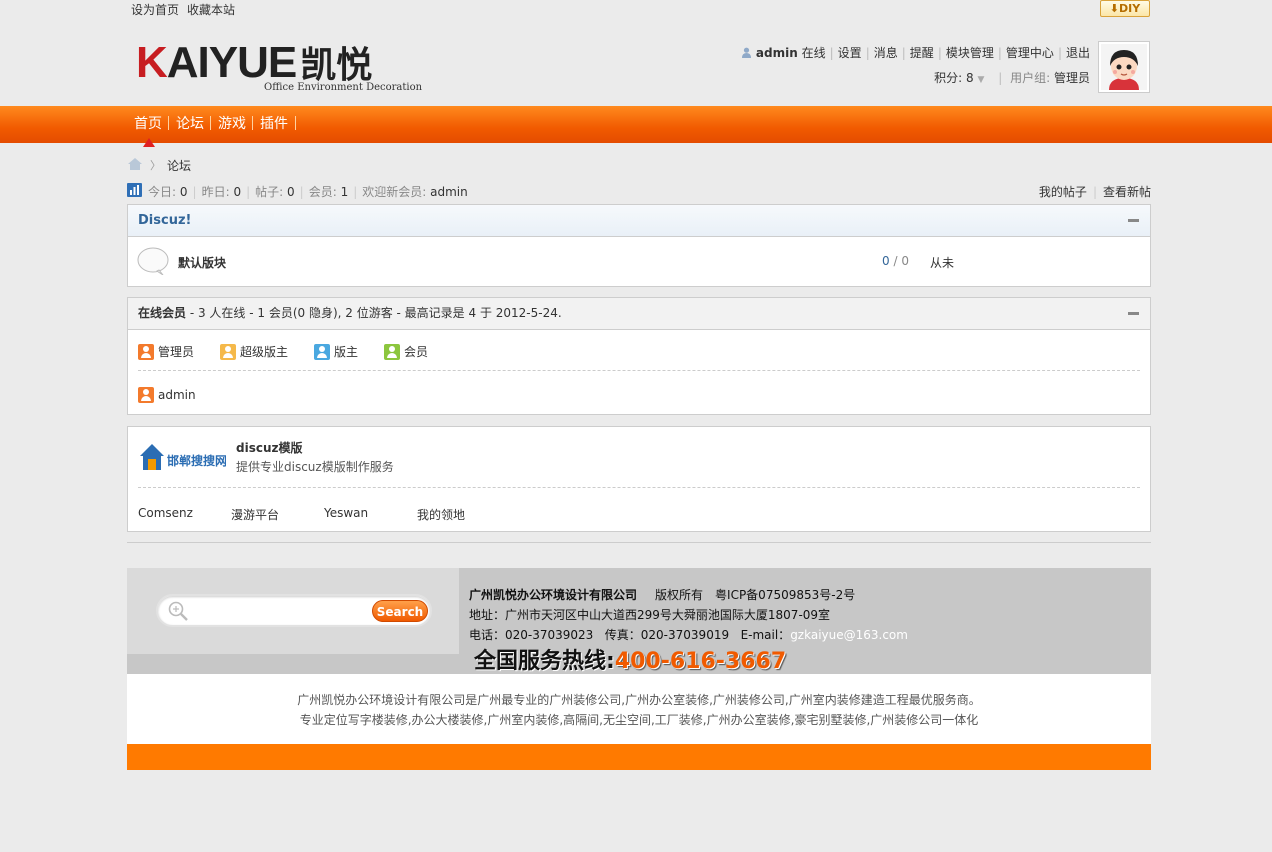 The image size is (1272, 852). I want to click on user-group-value: 管理员, so click(1072, 78).